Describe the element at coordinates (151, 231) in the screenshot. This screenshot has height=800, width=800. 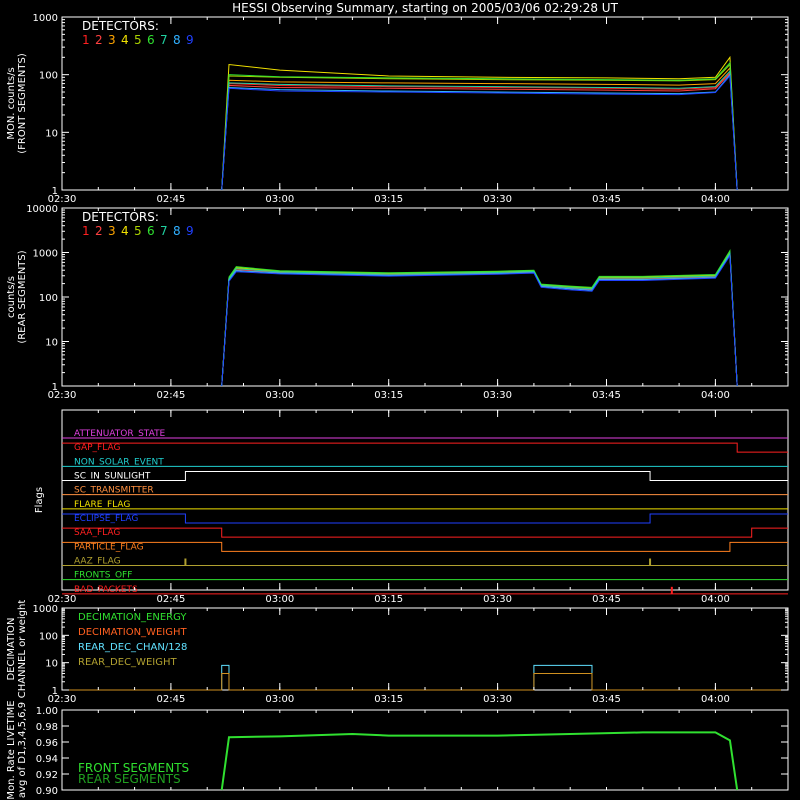
I see `rear-legend-detector-6: 6` at that location.